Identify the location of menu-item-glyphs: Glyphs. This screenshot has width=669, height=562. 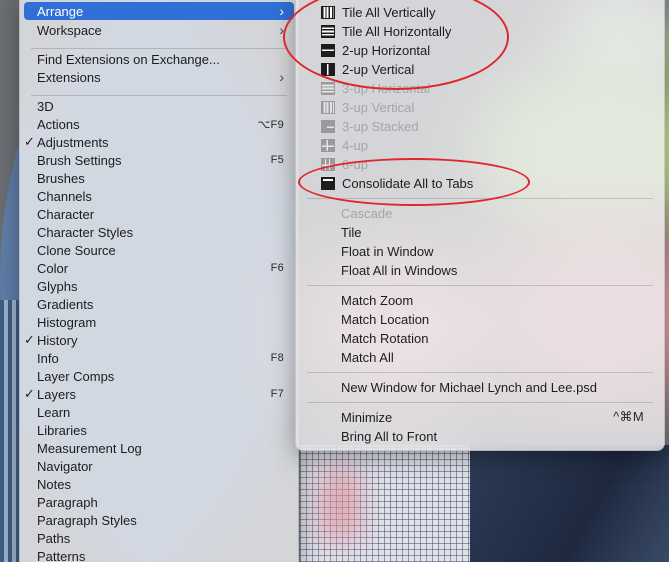
(159, 286).